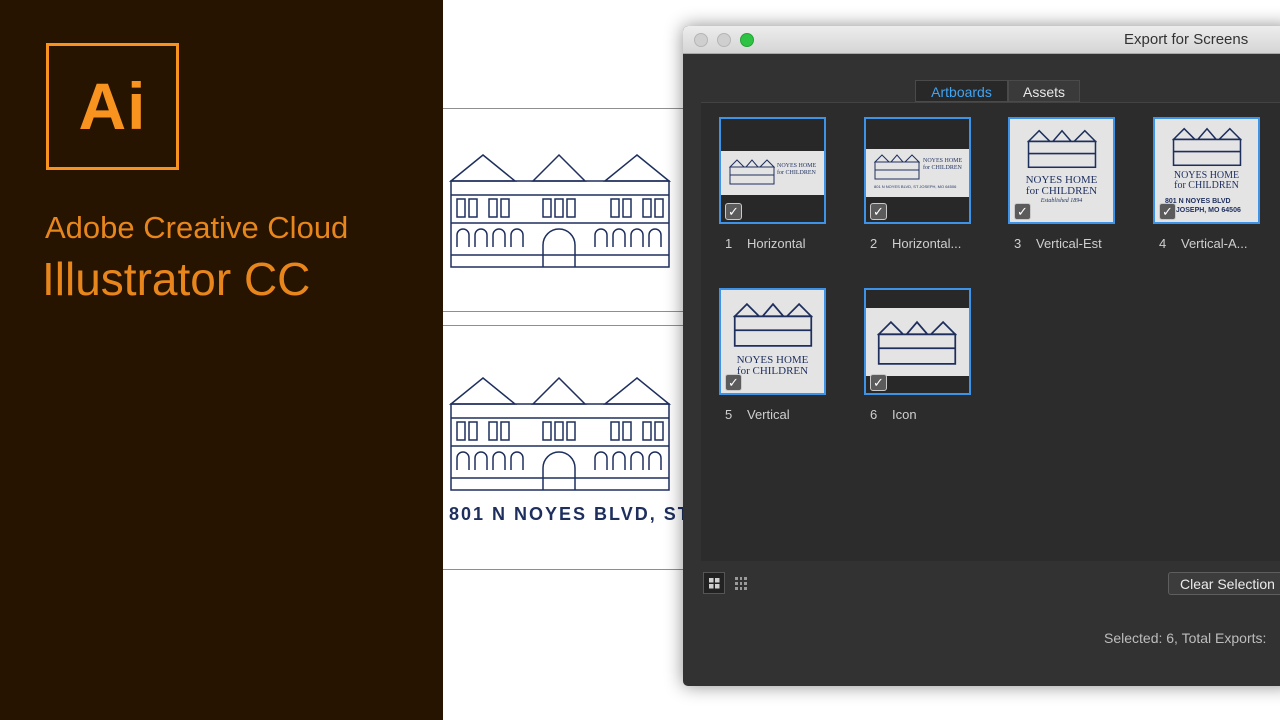  I want to click on brand-title-line2: Illustrator CC, so click(176, 279).